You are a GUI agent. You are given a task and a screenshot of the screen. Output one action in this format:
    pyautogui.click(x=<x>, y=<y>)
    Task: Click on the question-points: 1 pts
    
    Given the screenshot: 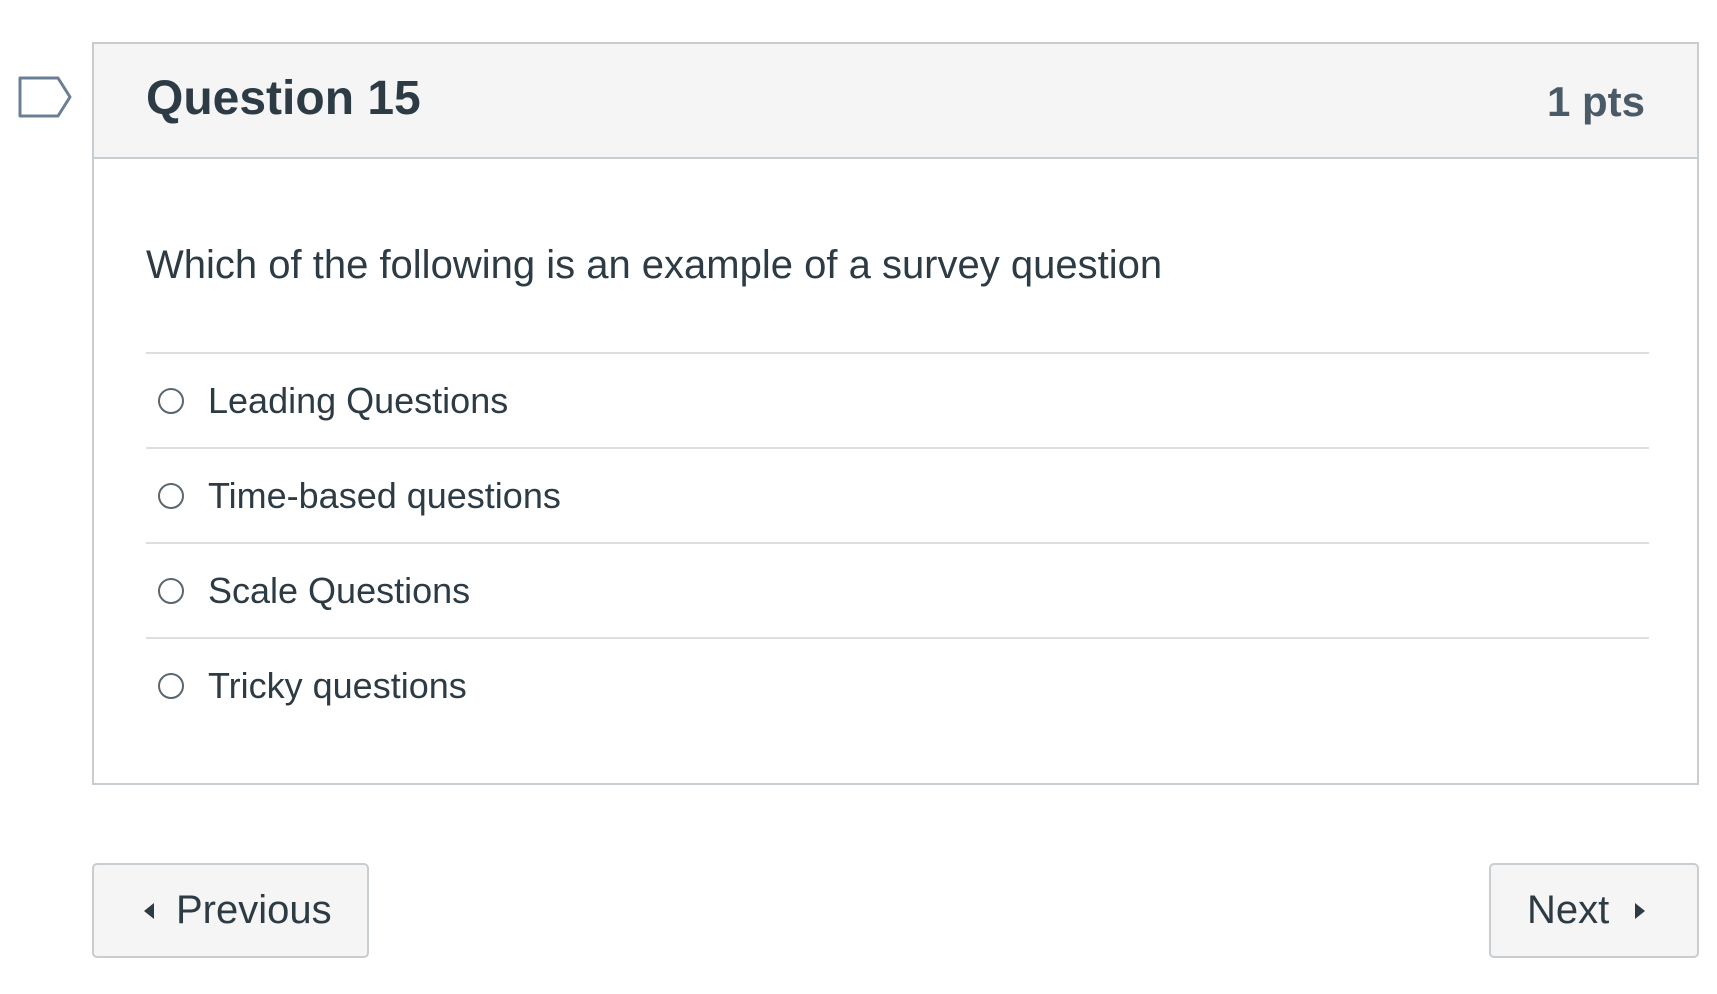 What is the action you would take?
    pyautogui.click(x=1595, y=101)
    